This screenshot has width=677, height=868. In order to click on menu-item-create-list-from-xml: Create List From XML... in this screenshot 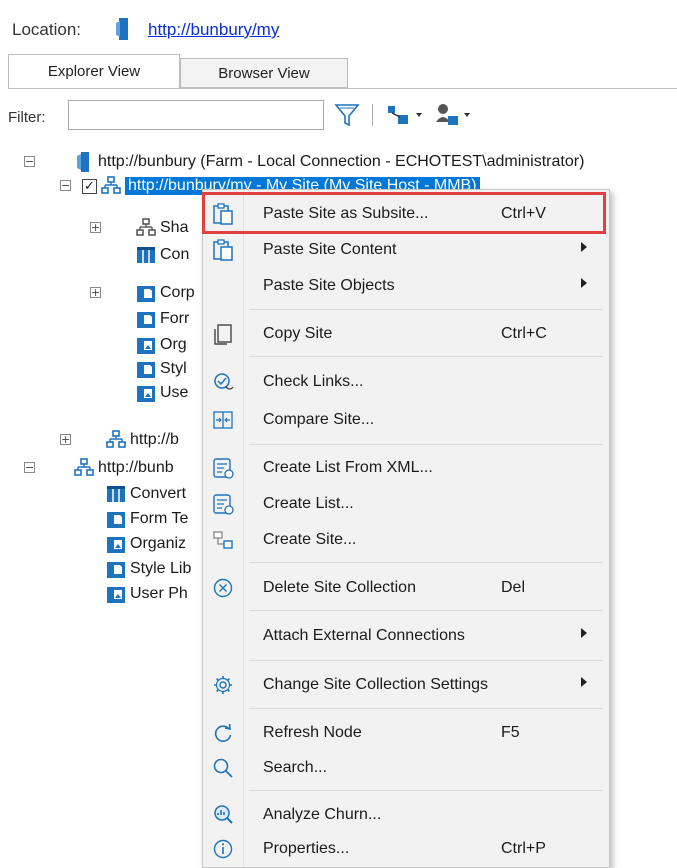, I will do `click(406, 468)`.